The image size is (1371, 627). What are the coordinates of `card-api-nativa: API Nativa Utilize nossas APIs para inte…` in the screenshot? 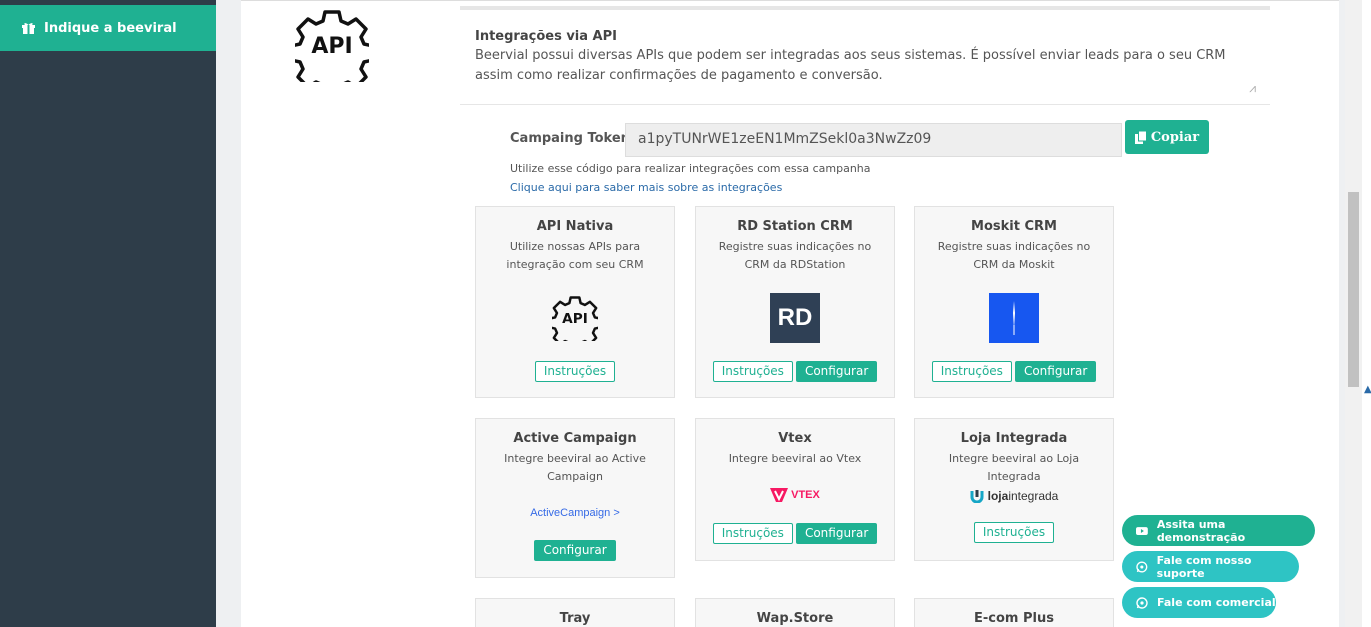 It's located at (575, 302).